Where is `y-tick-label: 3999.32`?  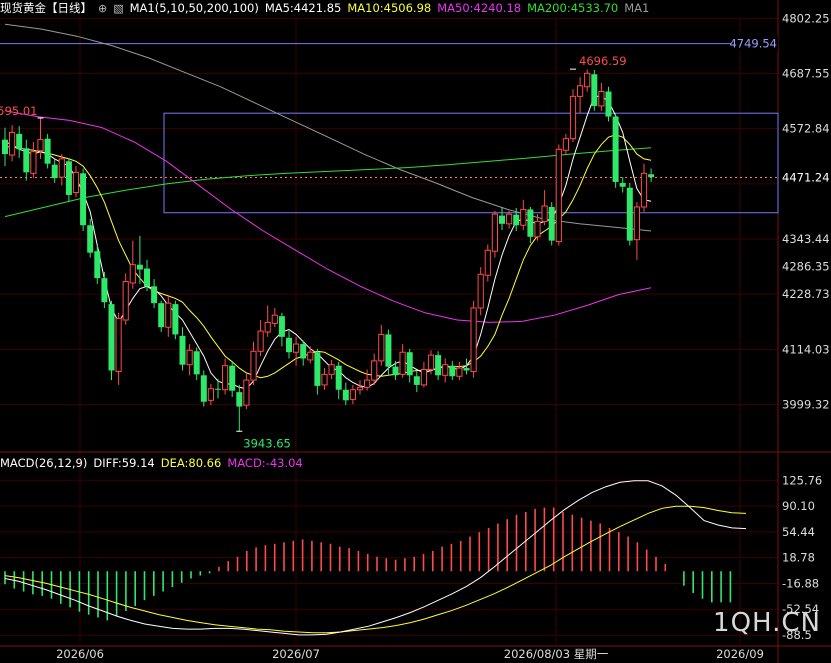
y-tick-label: 3999.32 is located at coordinates (806, 404).